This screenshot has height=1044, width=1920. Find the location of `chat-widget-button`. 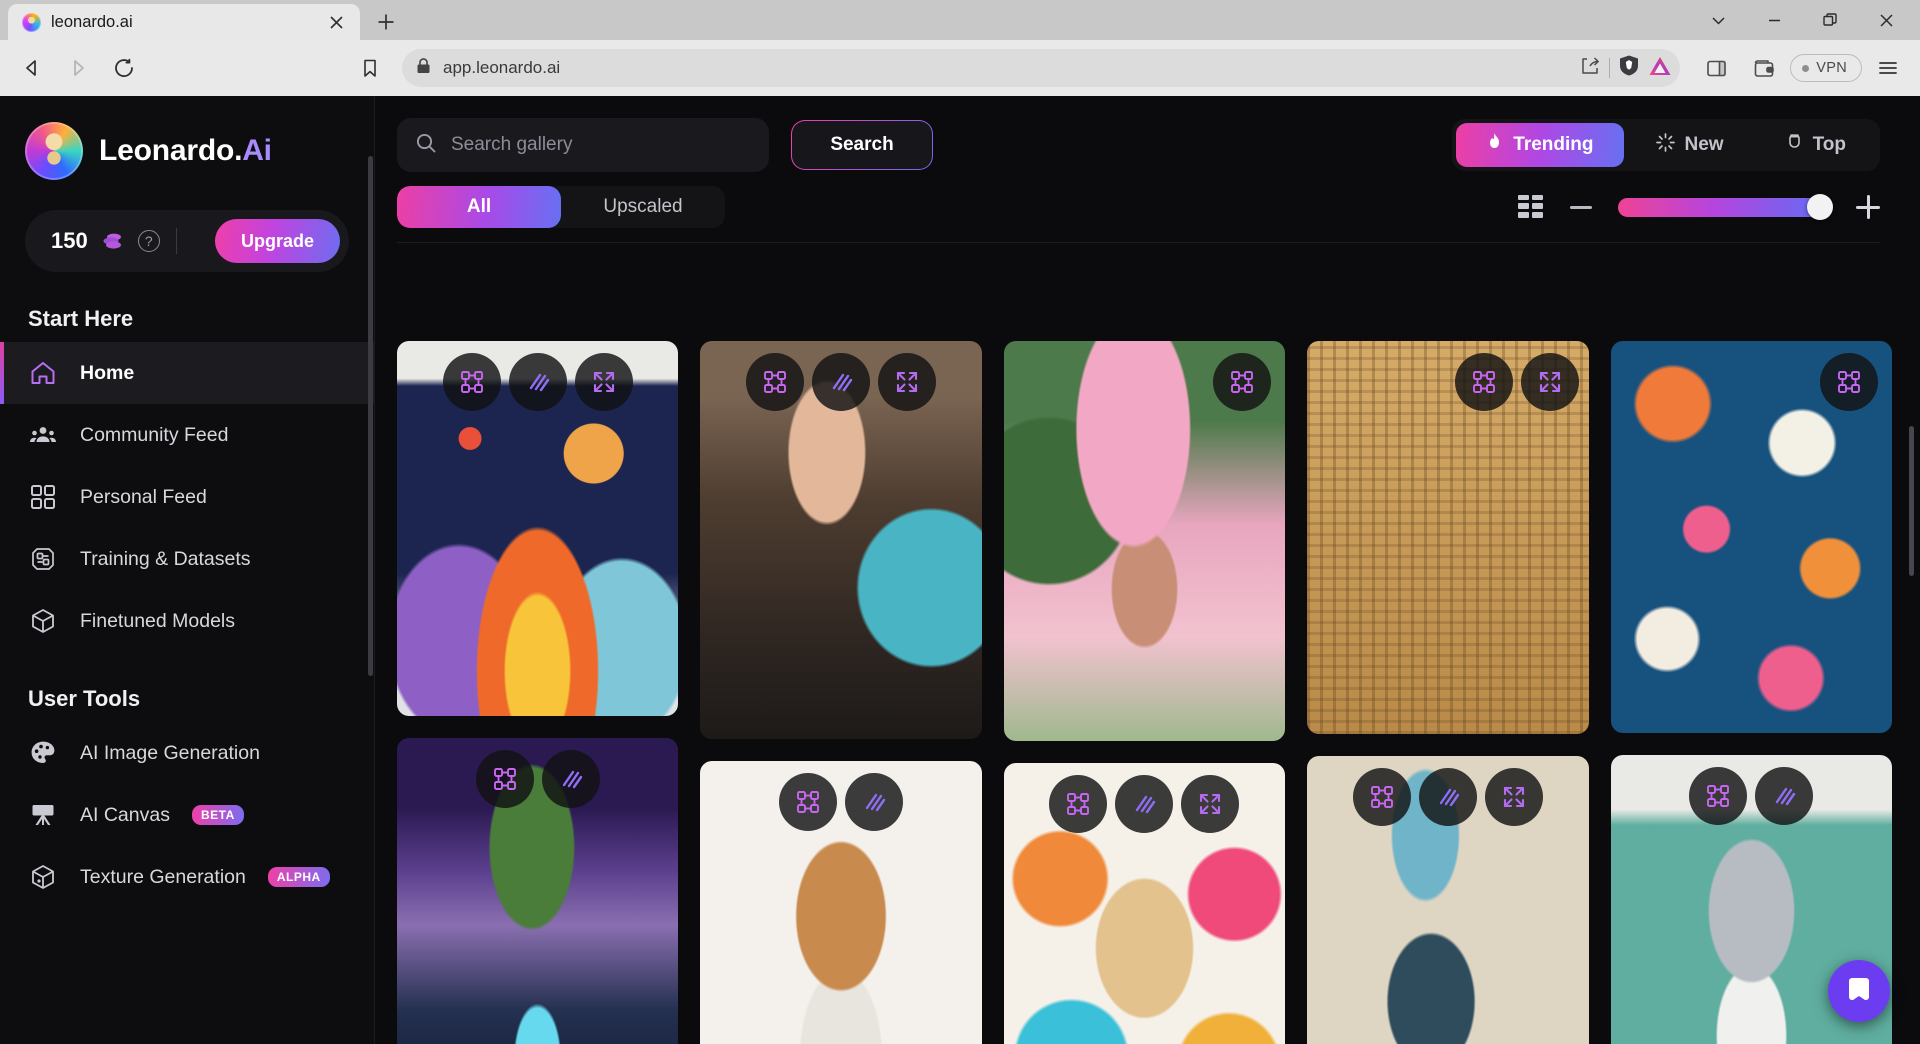

chat-widget-button is located at coordinates (1859, 991).